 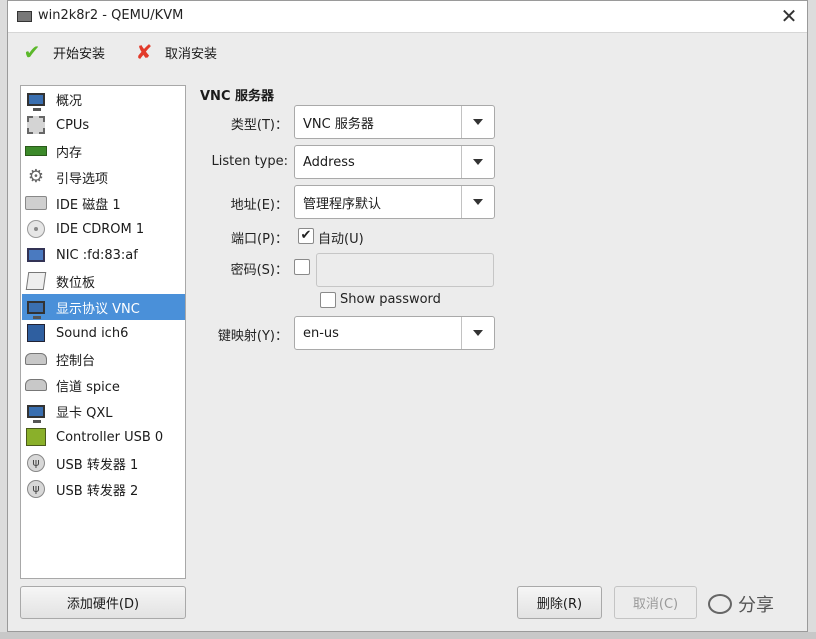 What do you see at coordinates (36, 125) in the screenshot?
I see `cpu-icon` at bounding box center [36, 125].